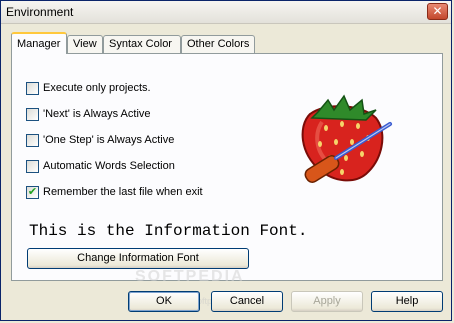  What do you see at coordinates (85, 44) in the screenshot?
I see `tab-view: View` at bounding box center [85, 44].